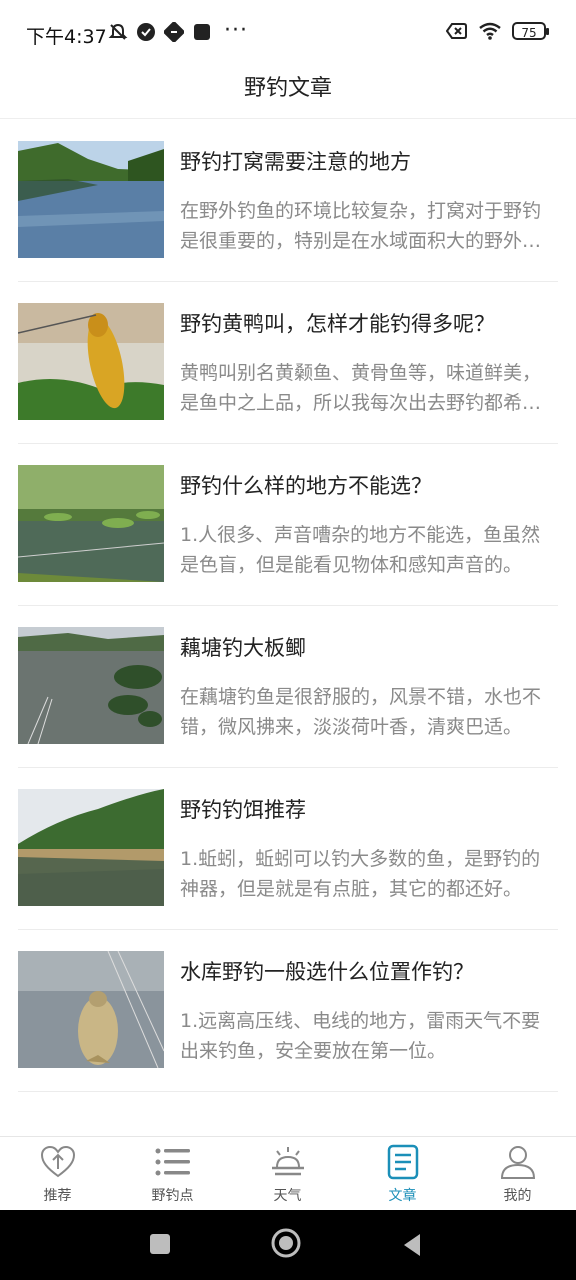  What do you see at coordinates (517, 1162) in the screenshot?
I see `user-icon` at bounding box center [517, 1162].